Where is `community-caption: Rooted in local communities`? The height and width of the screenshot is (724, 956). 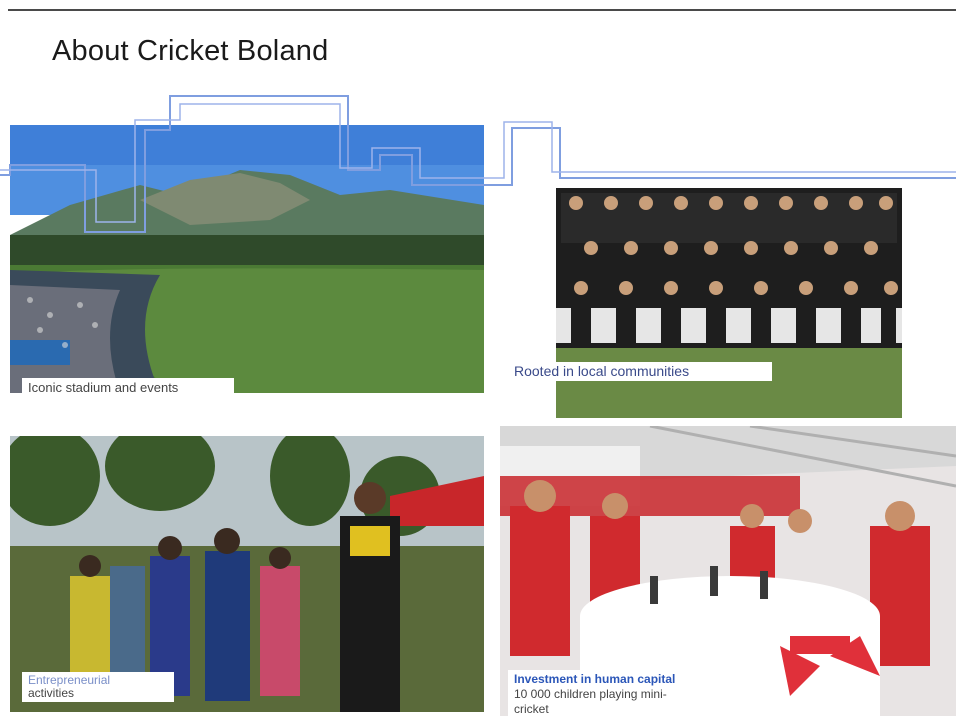
community-caption: Rooted in local communities is located at coordinates (640, 371).